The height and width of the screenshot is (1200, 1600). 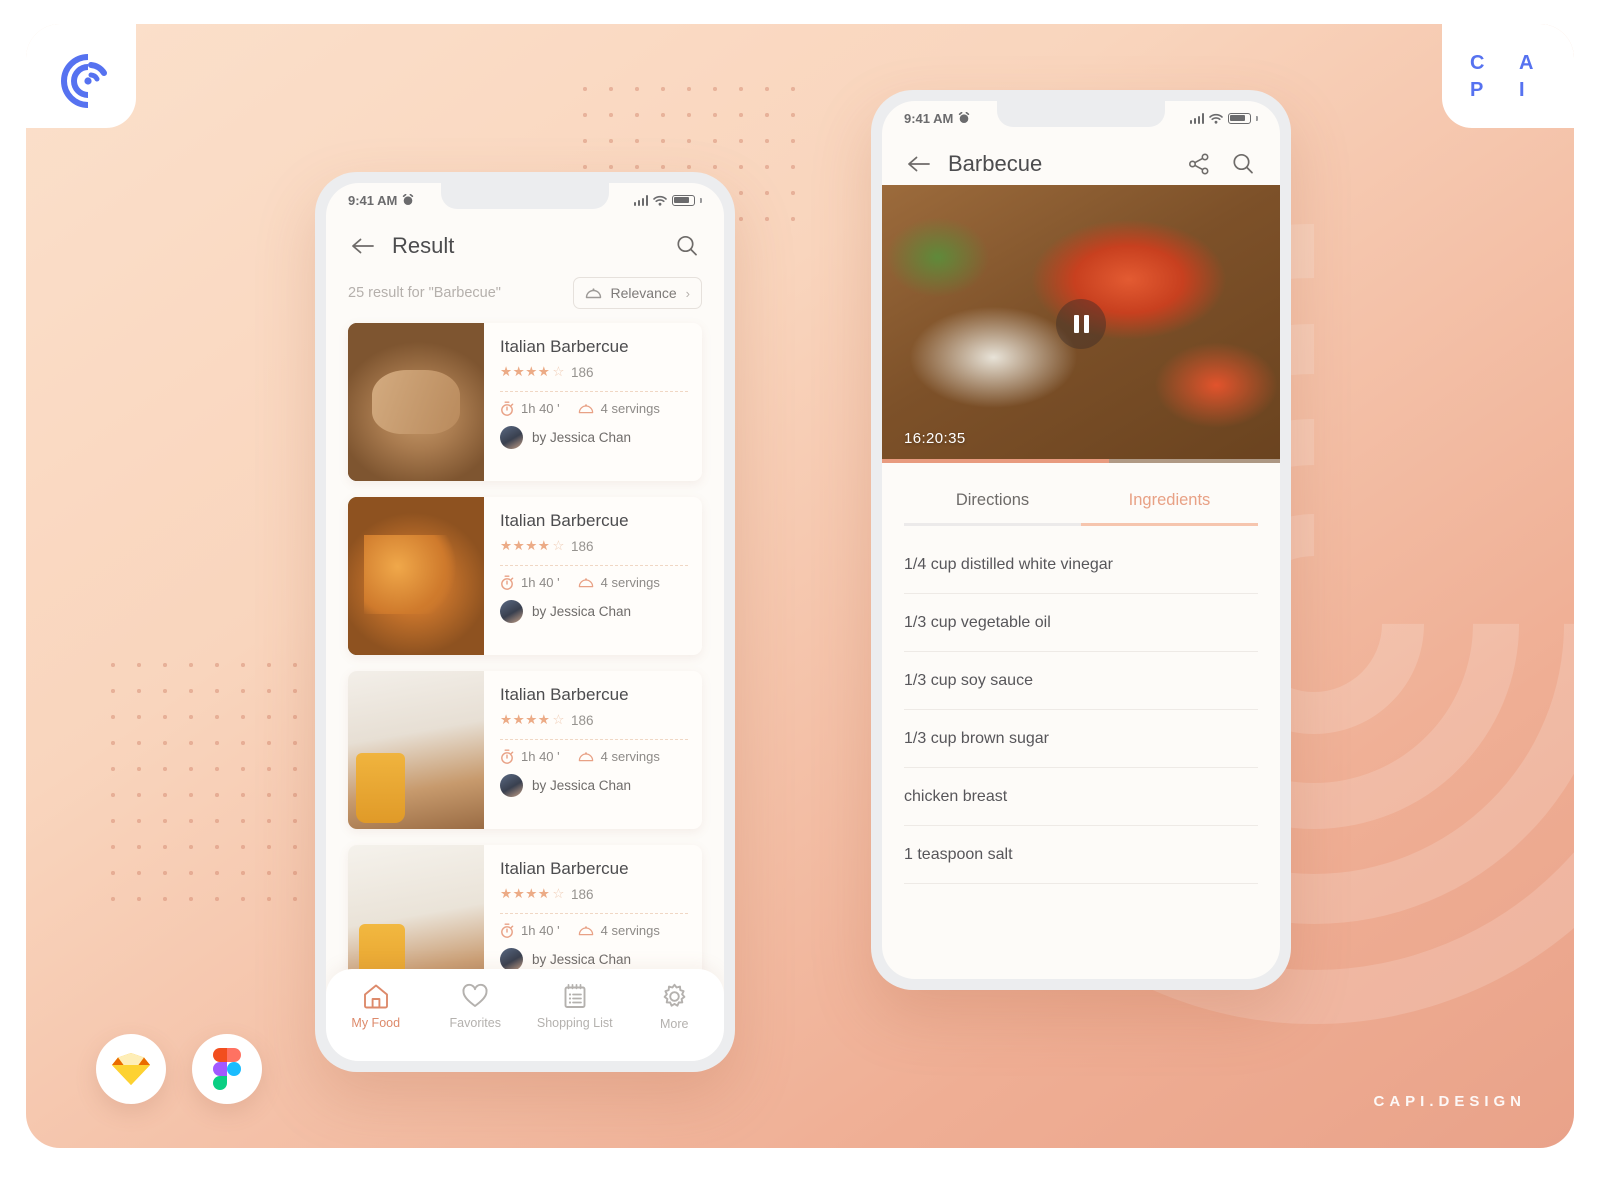 I want to click on tab-directions: Directions, so click(x=992, y=498).